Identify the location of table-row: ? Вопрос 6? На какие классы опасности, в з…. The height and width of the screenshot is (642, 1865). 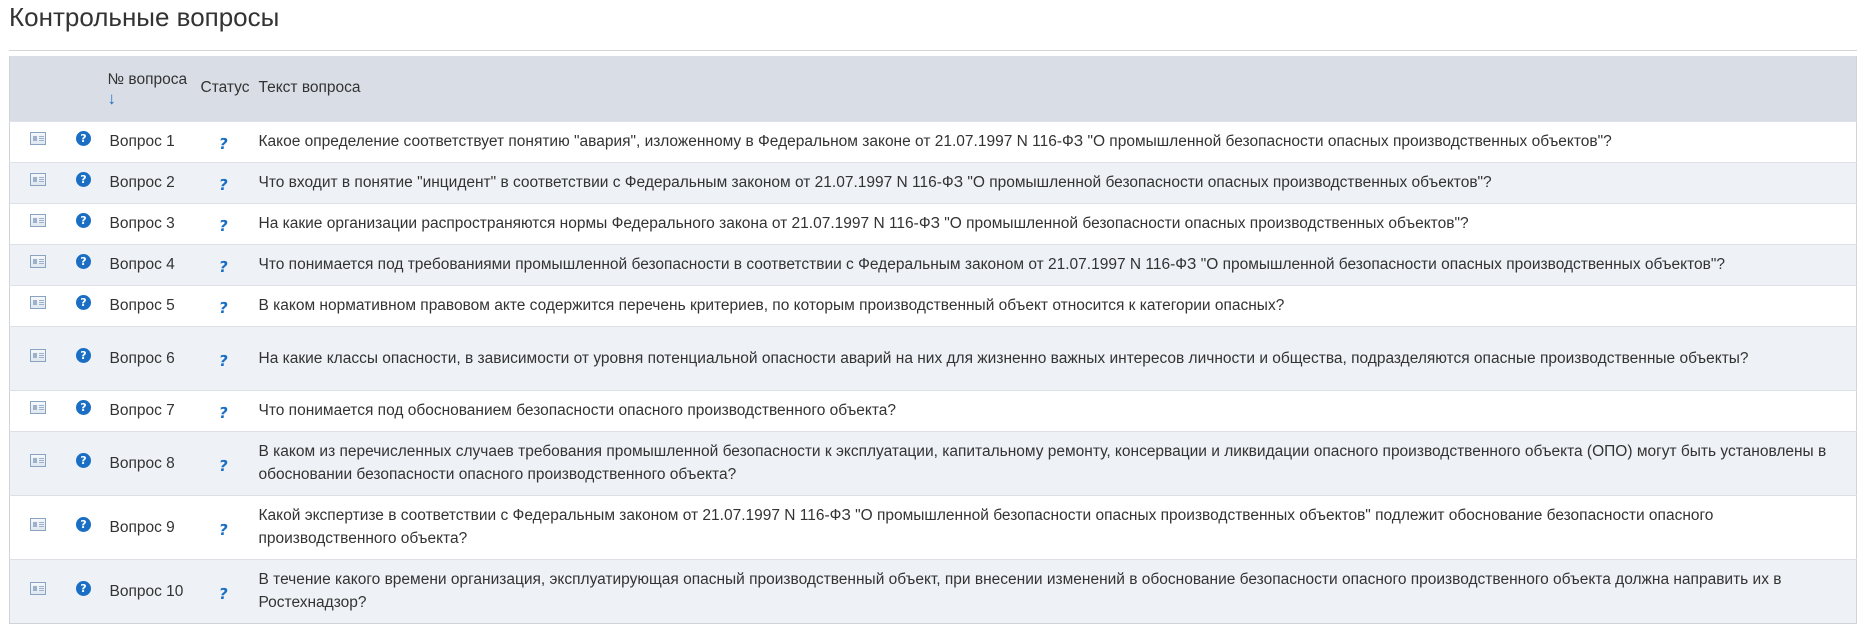
(933, 358).